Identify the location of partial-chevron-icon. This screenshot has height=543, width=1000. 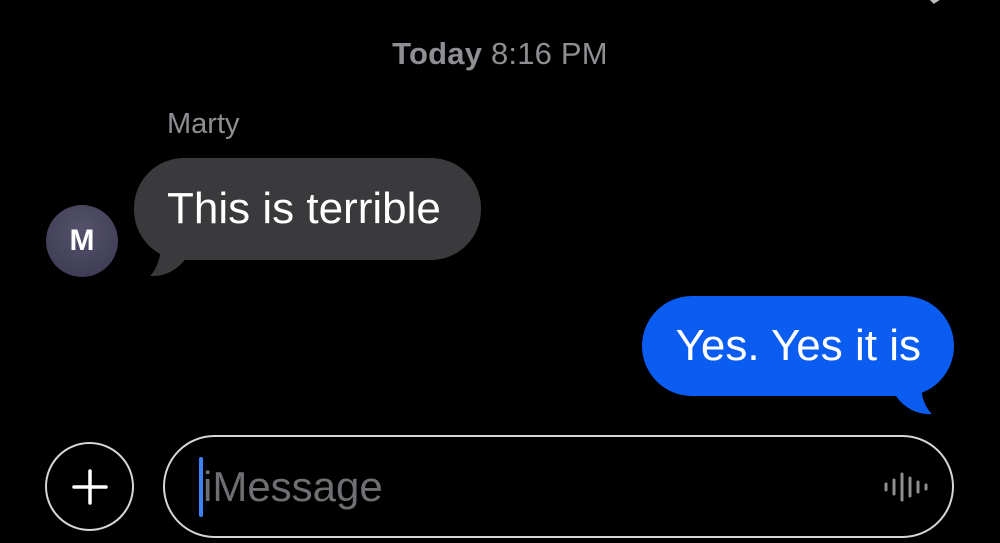
(934, 2).